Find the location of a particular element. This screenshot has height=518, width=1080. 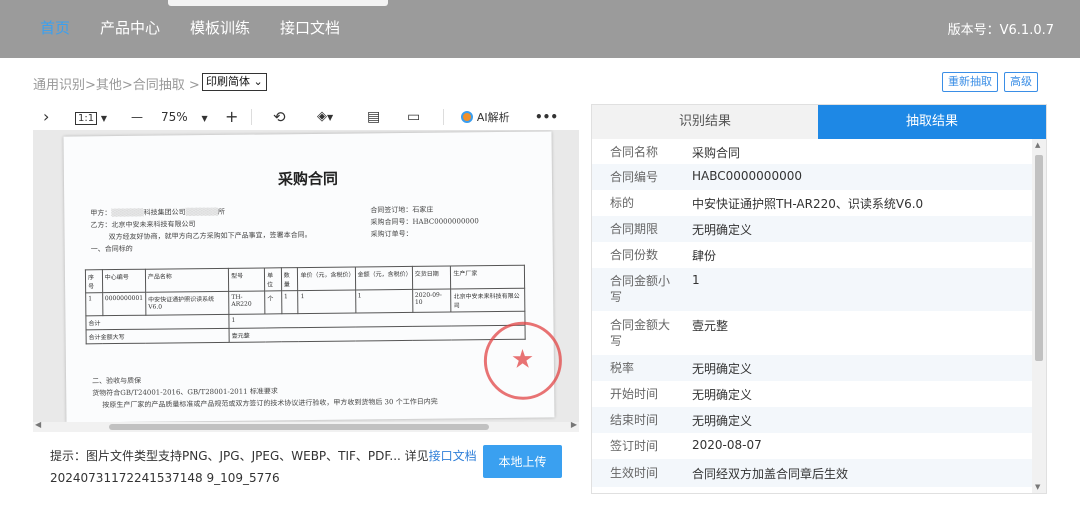

breadcrumb: 通用识别>其他>合同抽取 > is located at coordinates (116, 85).